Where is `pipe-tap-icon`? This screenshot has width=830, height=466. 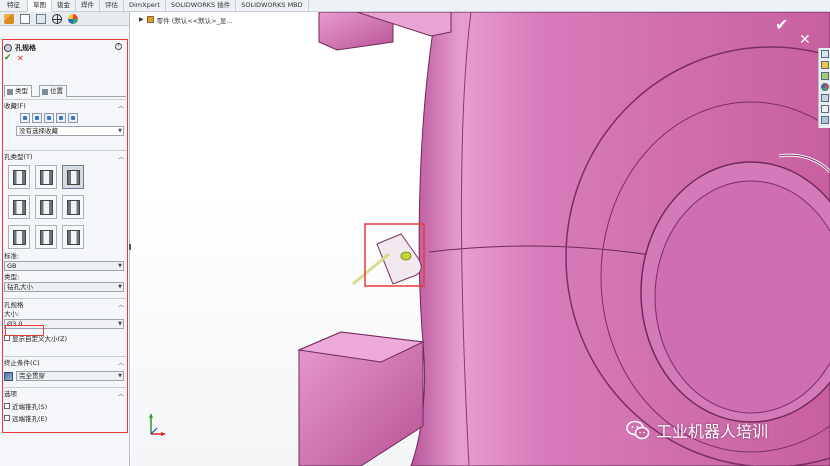
pipe-tap-icon is located at coordinates (46, 207).